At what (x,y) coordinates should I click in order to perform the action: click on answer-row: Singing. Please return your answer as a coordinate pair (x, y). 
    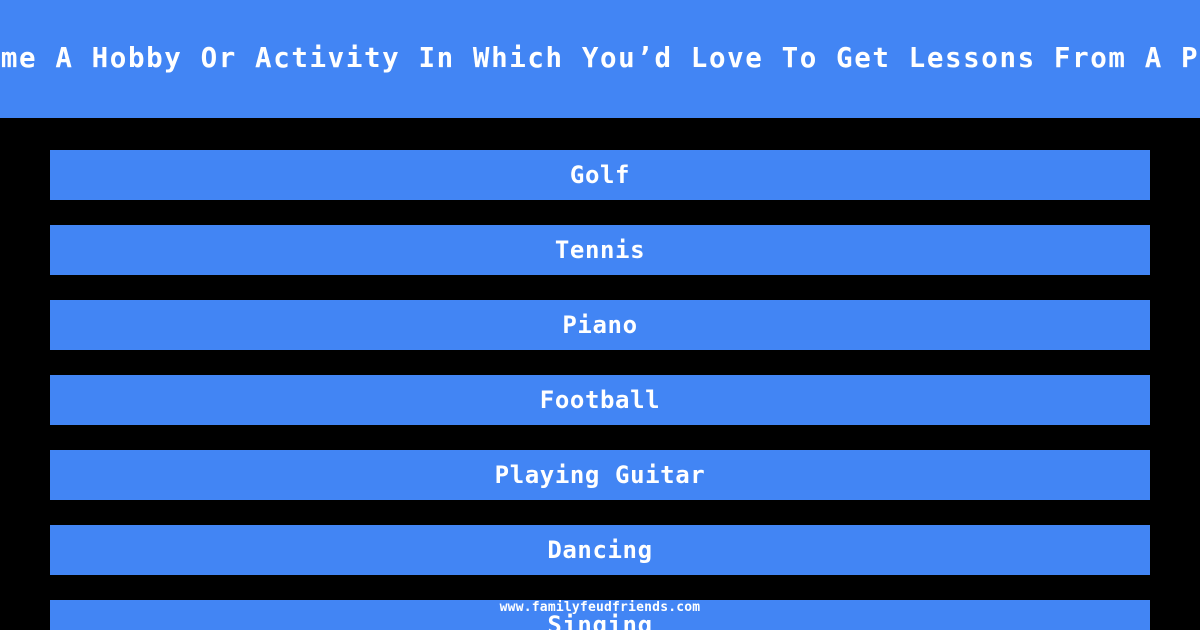
    Looking at the image, I should click on (600, 615).